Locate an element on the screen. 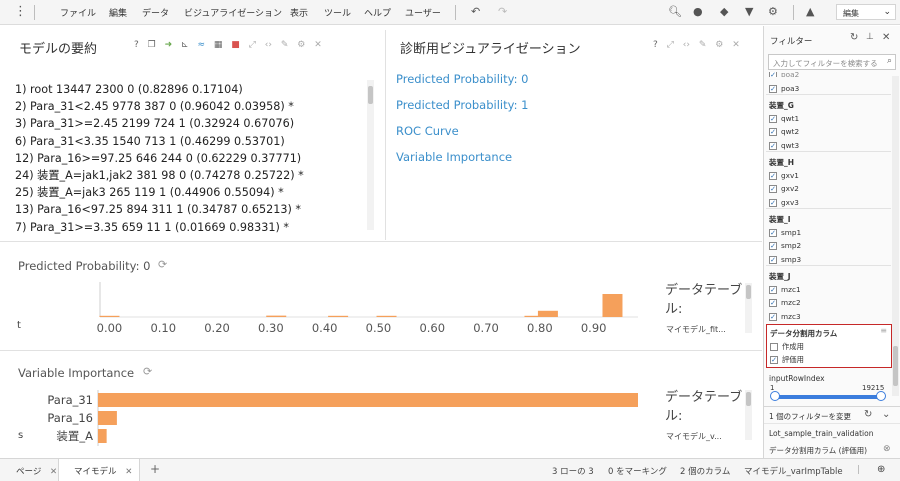 Image resolution: width=900 pixels, height=481 pixels. menu-view: 表示 is located at coordinates (299, 12).